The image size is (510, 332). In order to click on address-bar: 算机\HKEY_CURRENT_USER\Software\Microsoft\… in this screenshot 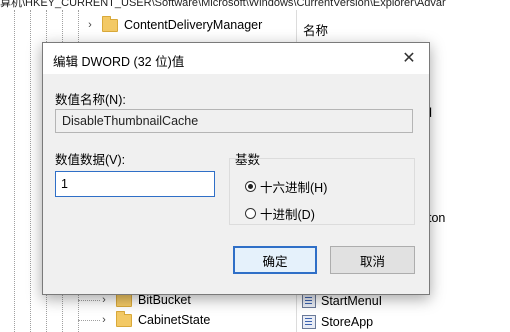, I will do `click(255, 5)`.